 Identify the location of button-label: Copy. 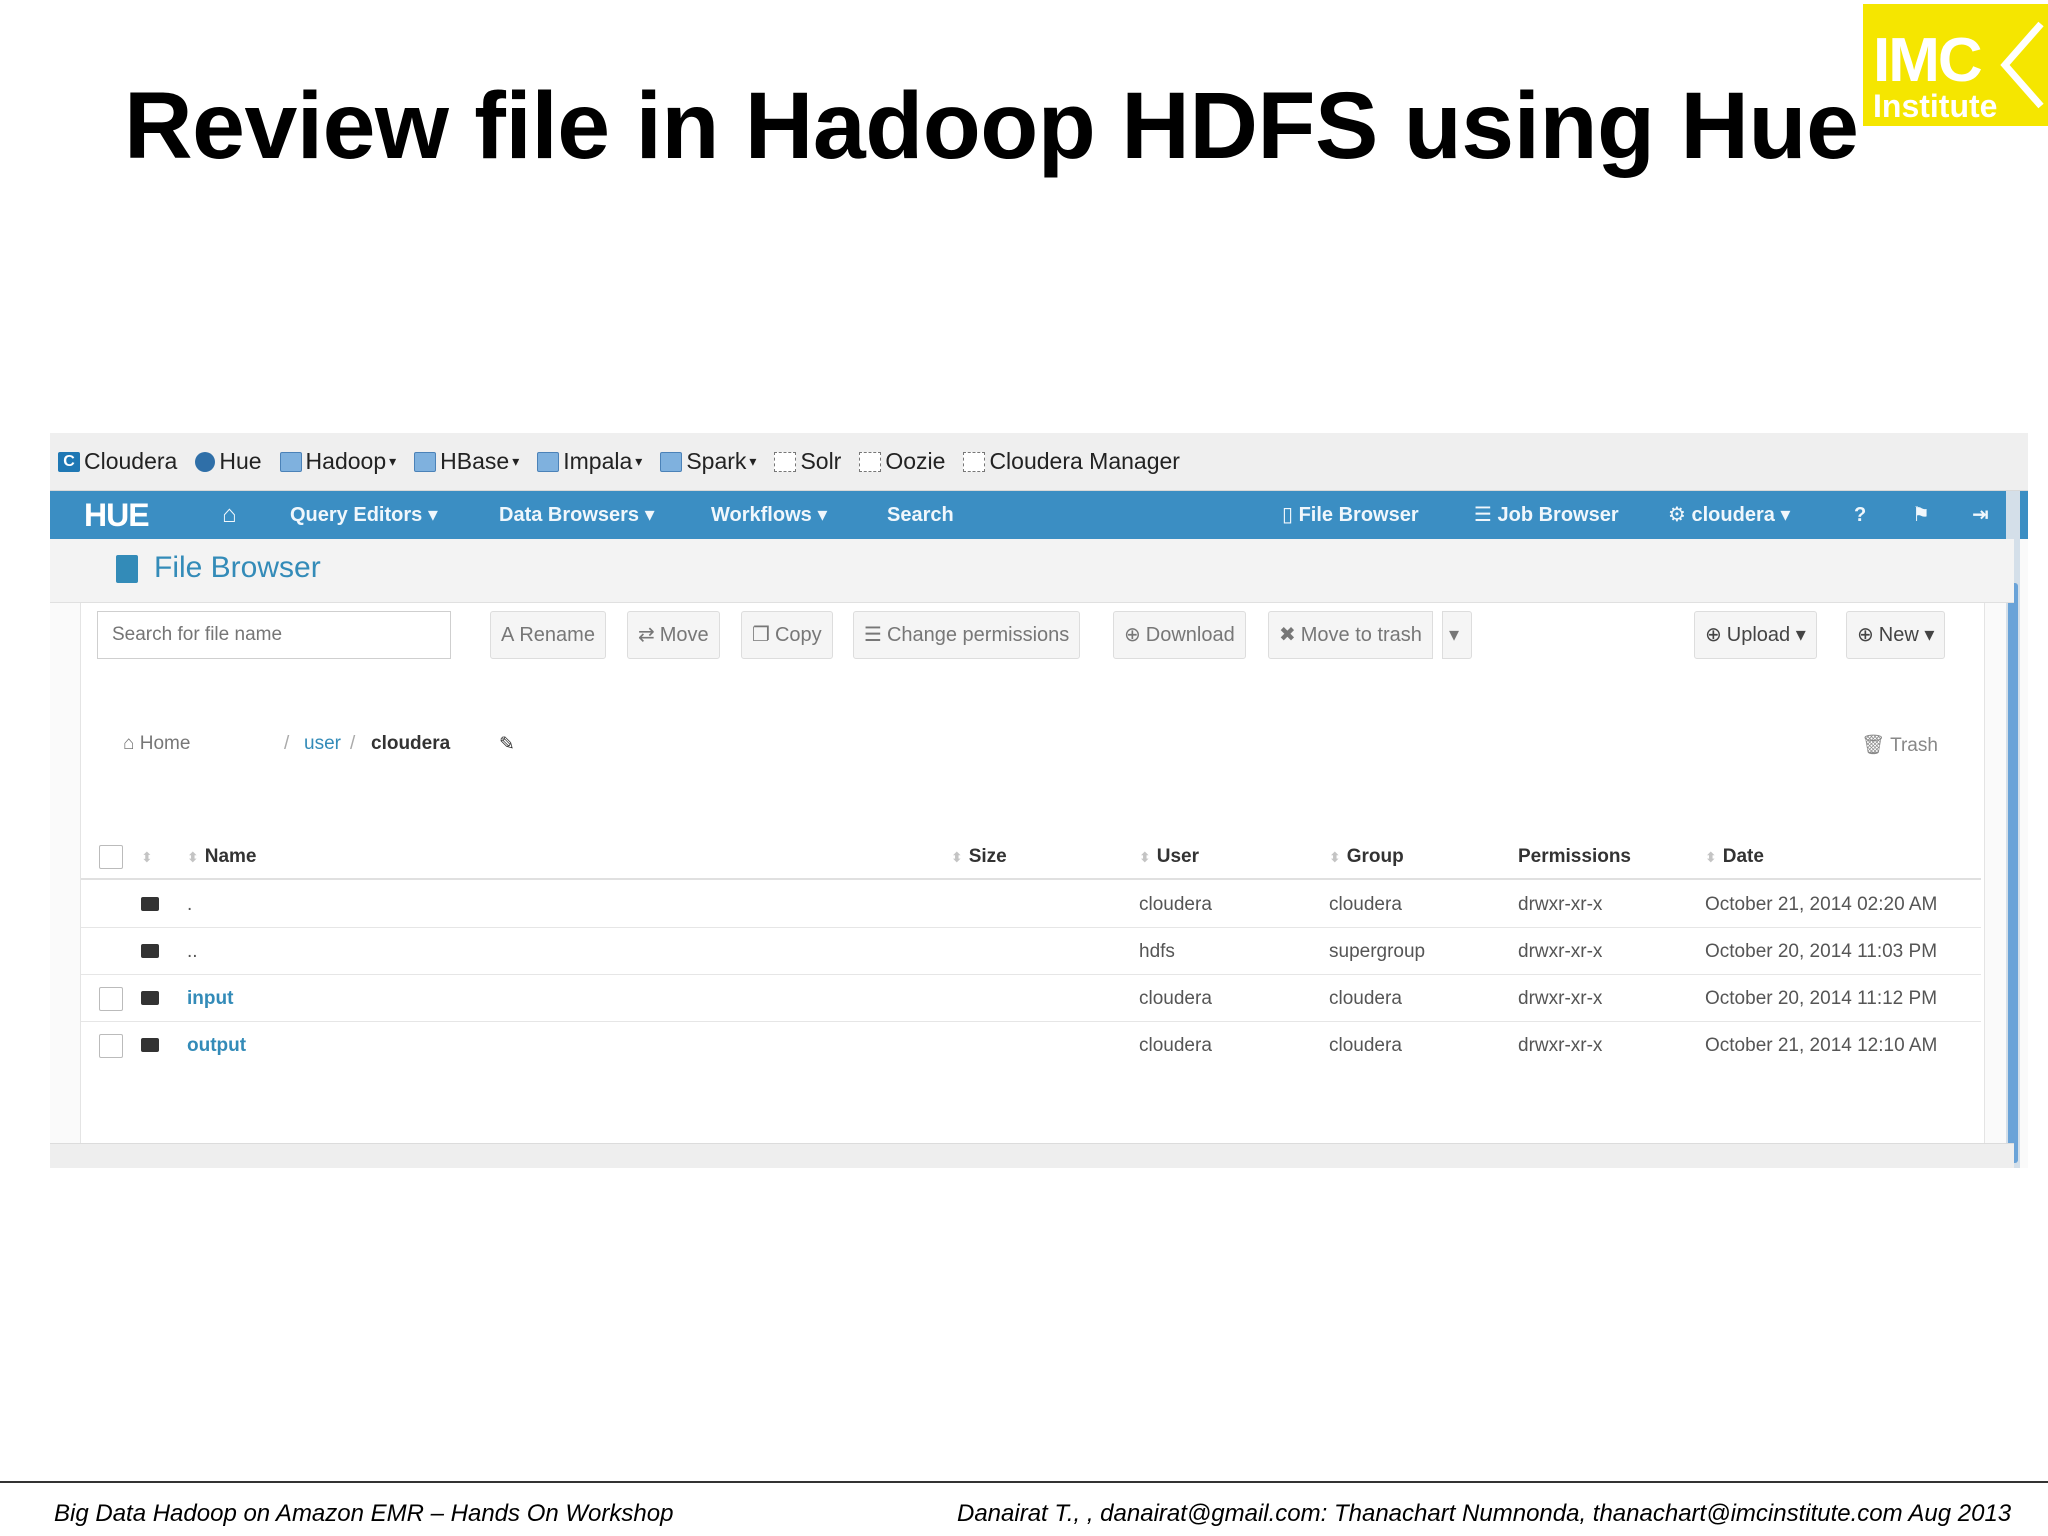
(798, 635).